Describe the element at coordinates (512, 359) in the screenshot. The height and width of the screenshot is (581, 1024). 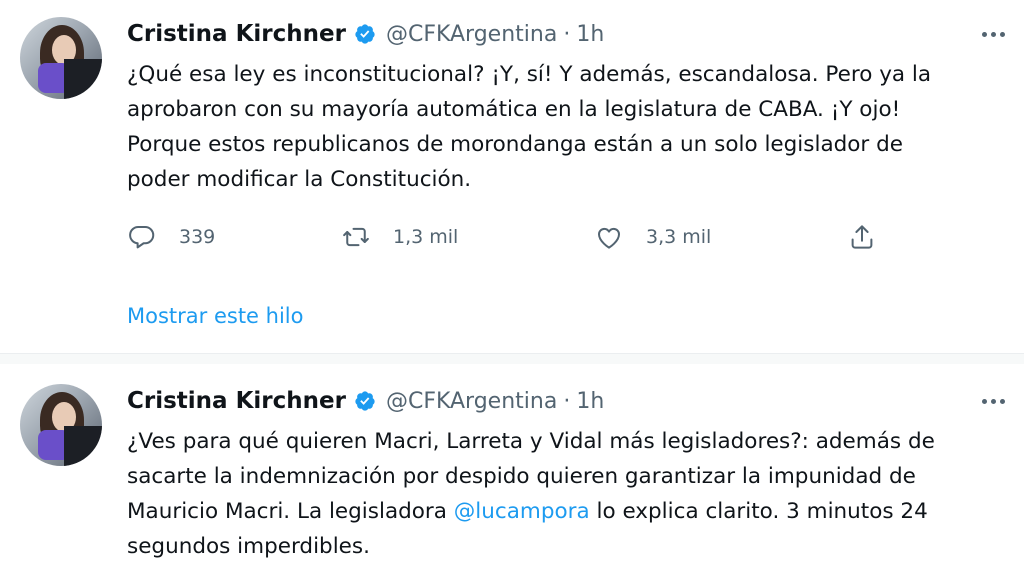
I see `tweet-divider` at that location.